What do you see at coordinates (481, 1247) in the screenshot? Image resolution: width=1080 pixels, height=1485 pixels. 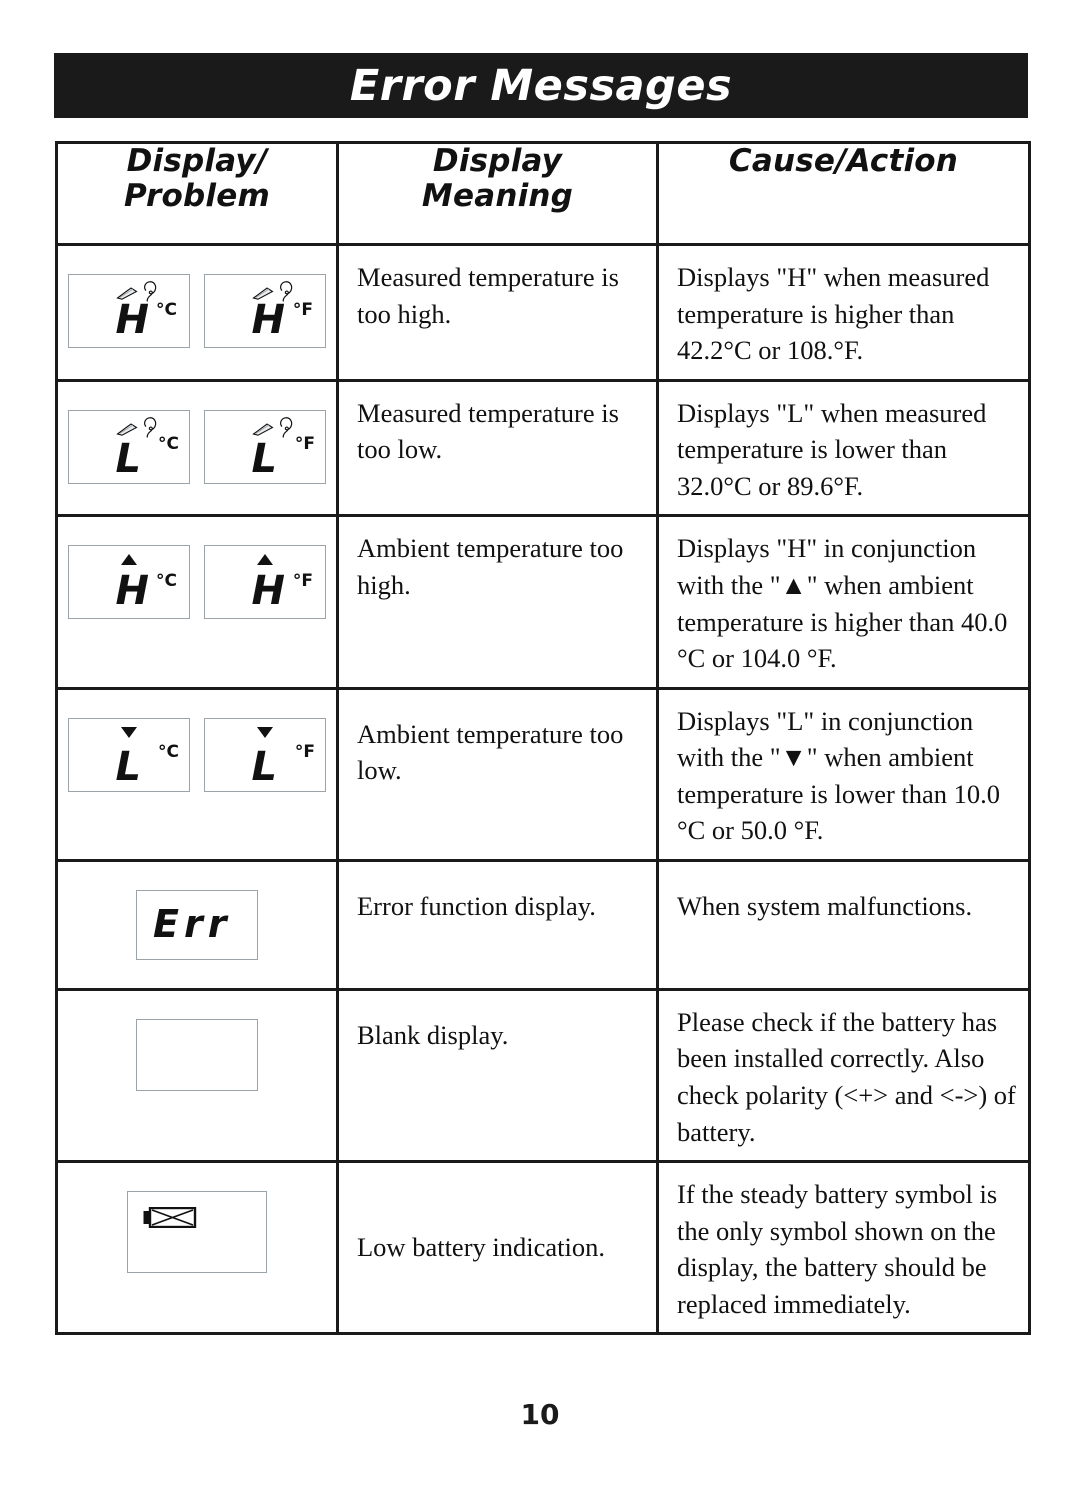 I see `display-meaning-text: Low battery indication.` at bounding box center [481, 1247].